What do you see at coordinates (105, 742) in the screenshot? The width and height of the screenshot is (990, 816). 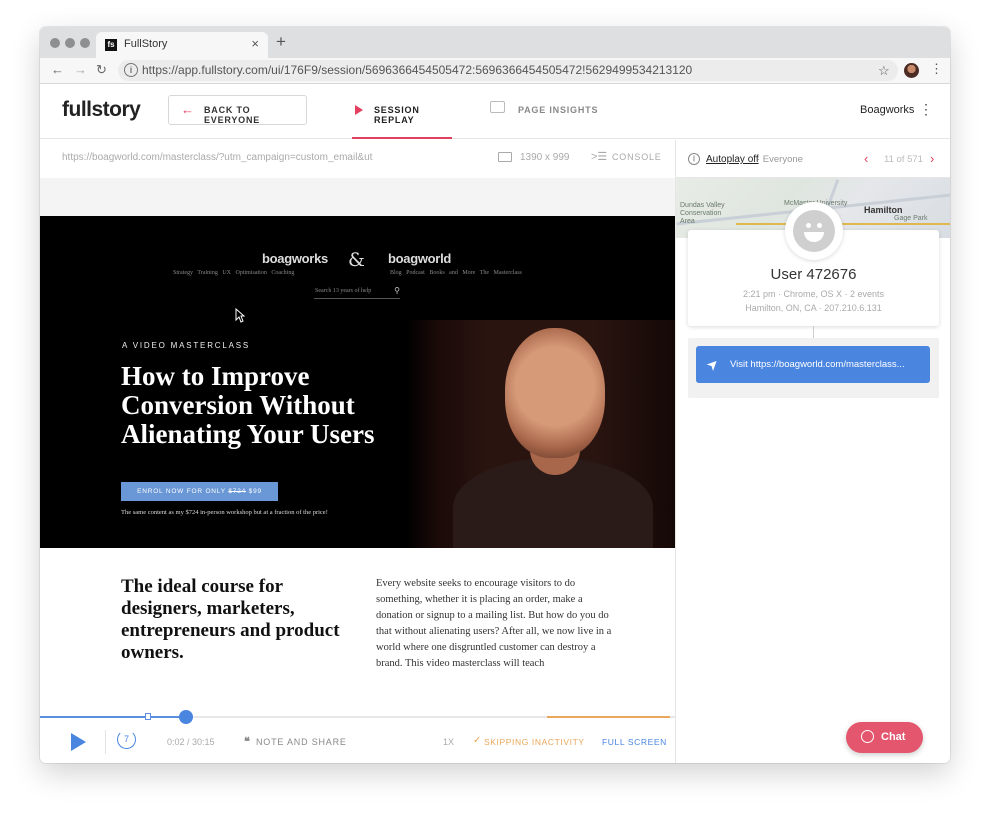 I see `divider` at bounding box center [105, 742].